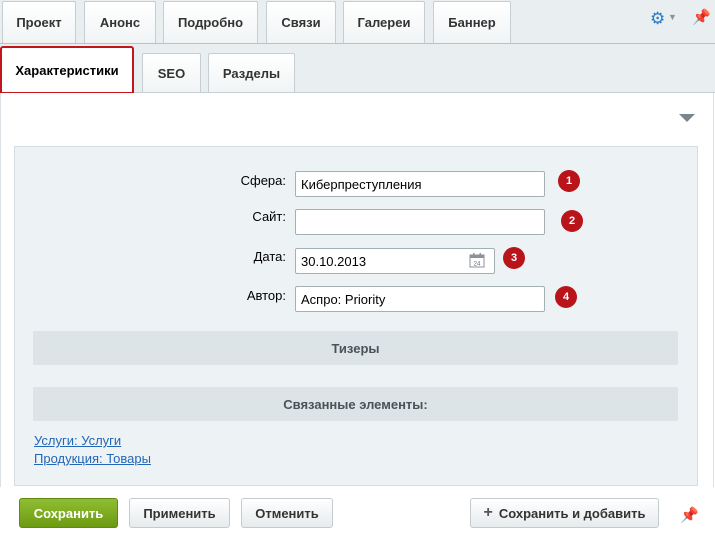  I want to click on related-link-services: Услуги, so click(77, 440).